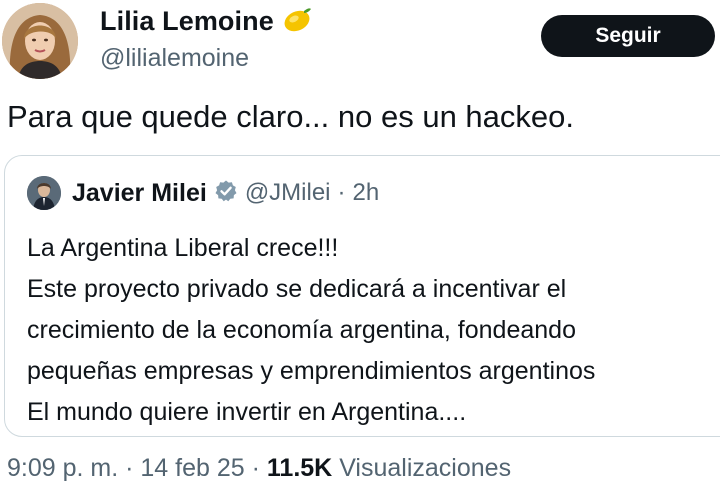 The height and width of the screenshot is (503, 720). Describe the element at coordinates (425, 468) in the screenshot. I see `views-label: Visualizaciones` at that location.